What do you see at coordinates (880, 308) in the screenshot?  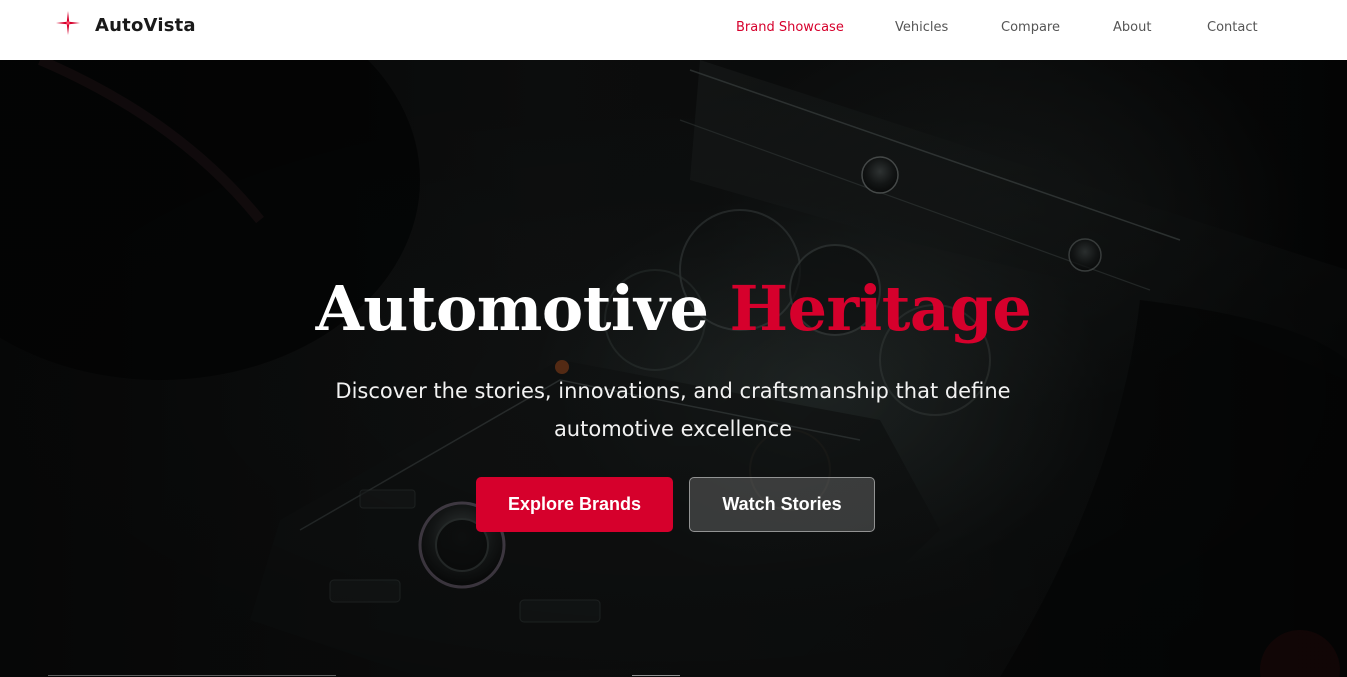 I see `hero-title-accent: Heritage` at bounding box center [880, 308].